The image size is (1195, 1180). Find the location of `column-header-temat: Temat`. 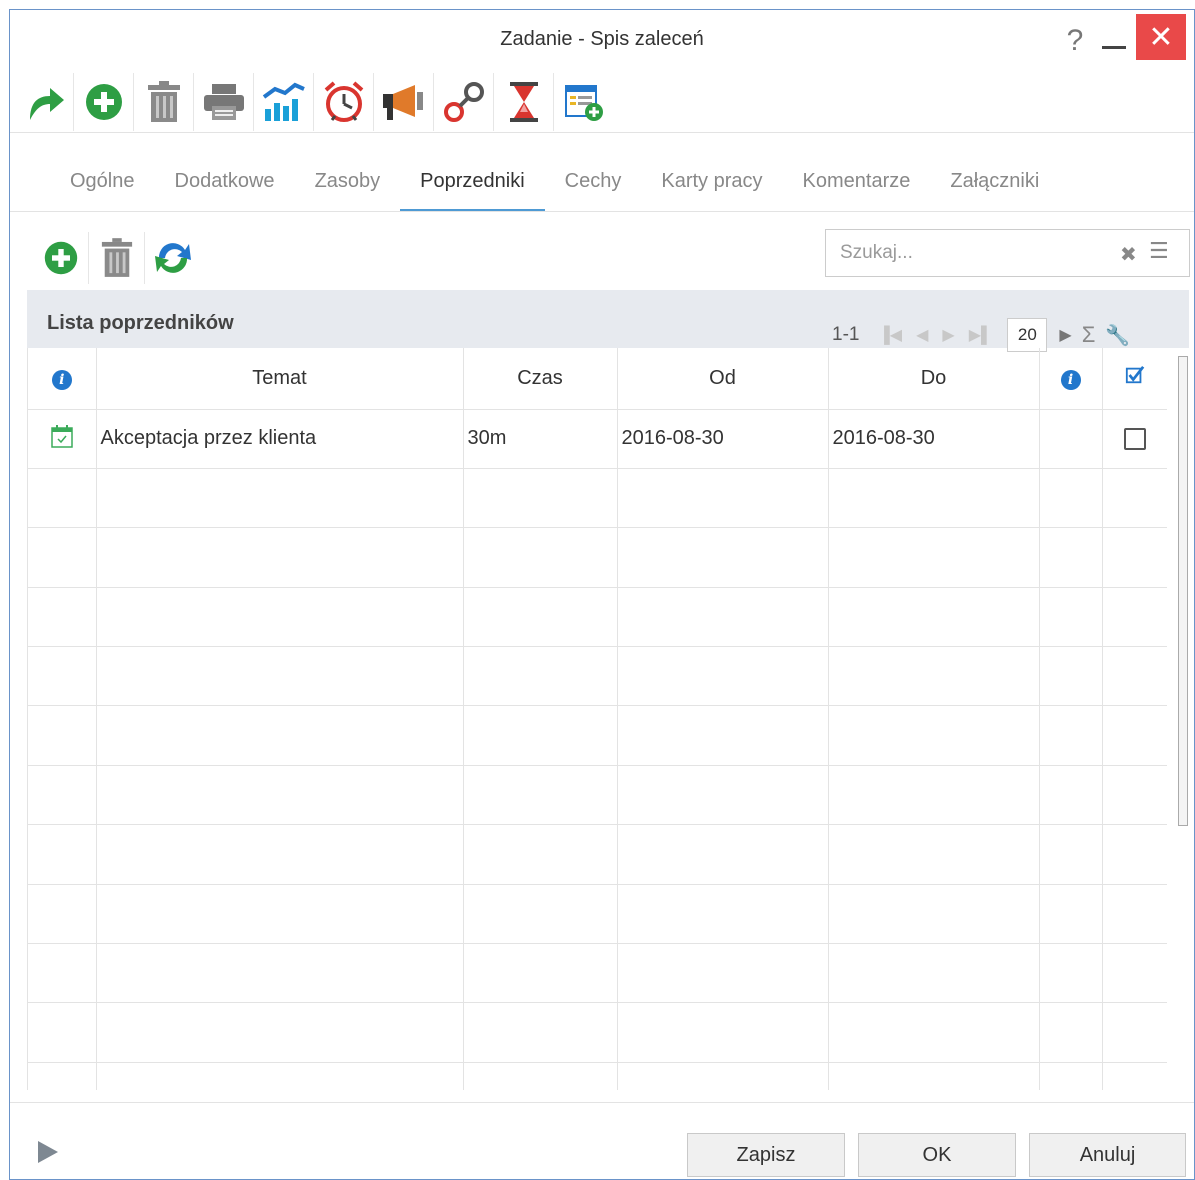

column-header-temat: Temat is located at coordinates (280, 379).